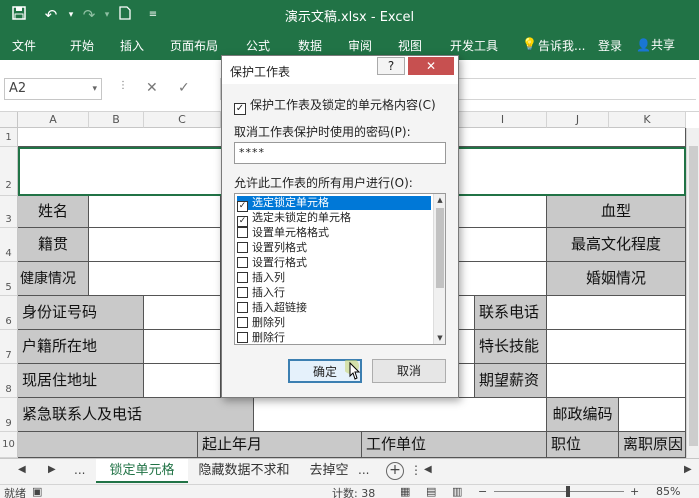  What do you see at coordinates (334, 293) in the screenshot?
I see `list-item: 插入行` at bounding box center [334, 293].